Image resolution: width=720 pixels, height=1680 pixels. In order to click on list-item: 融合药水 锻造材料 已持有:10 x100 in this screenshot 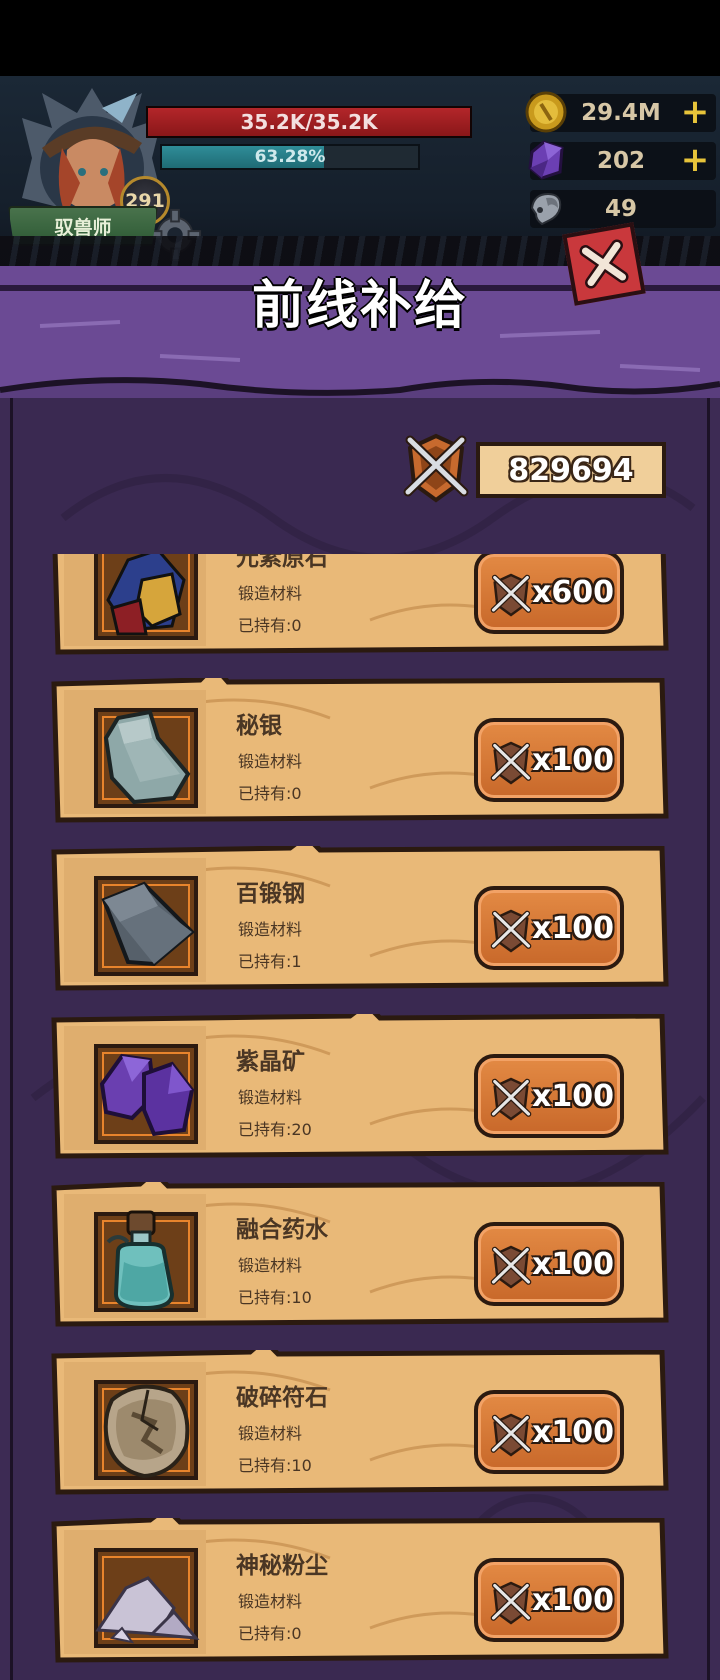, I will do `click(360, 1255)`.